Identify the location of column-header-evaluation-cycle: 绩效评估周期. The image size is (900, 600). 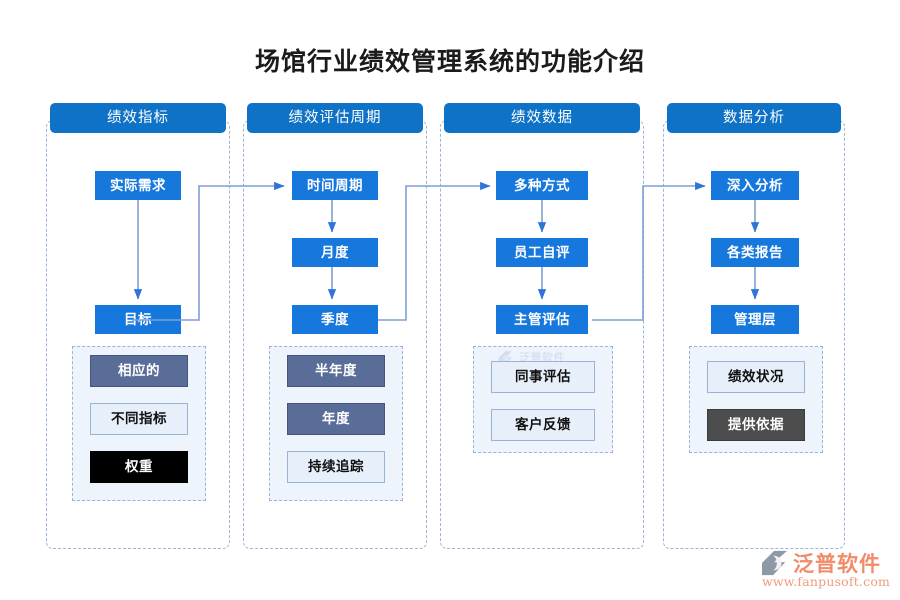
(335, 118).